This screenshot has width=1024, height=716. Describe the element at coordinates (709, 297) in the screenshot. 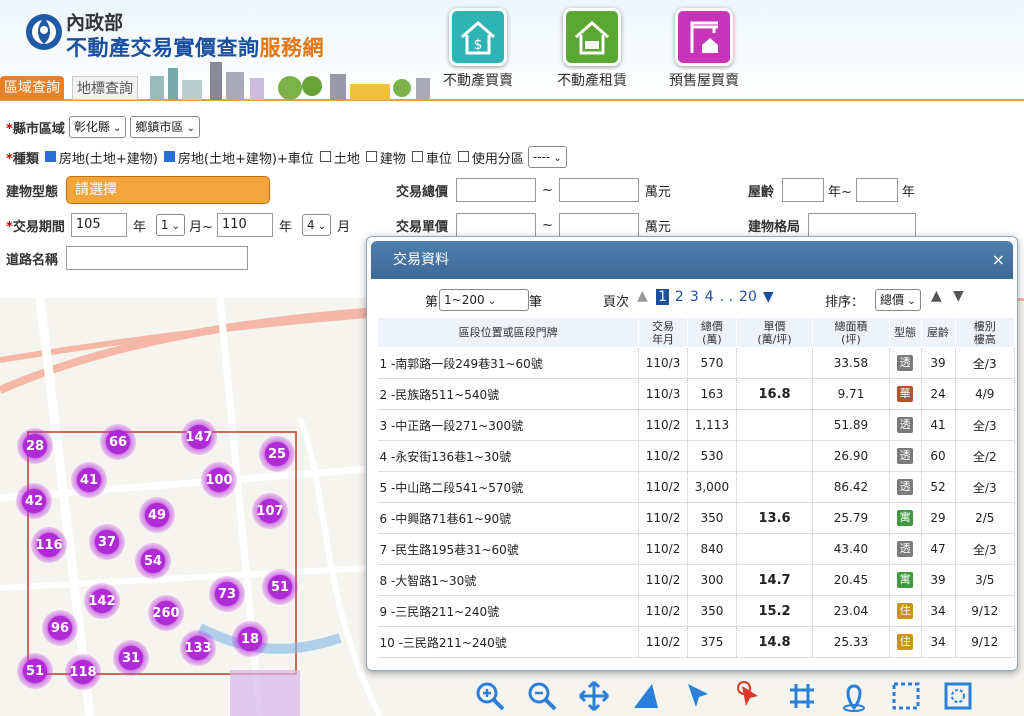

I see `page-link: 4` at that location.